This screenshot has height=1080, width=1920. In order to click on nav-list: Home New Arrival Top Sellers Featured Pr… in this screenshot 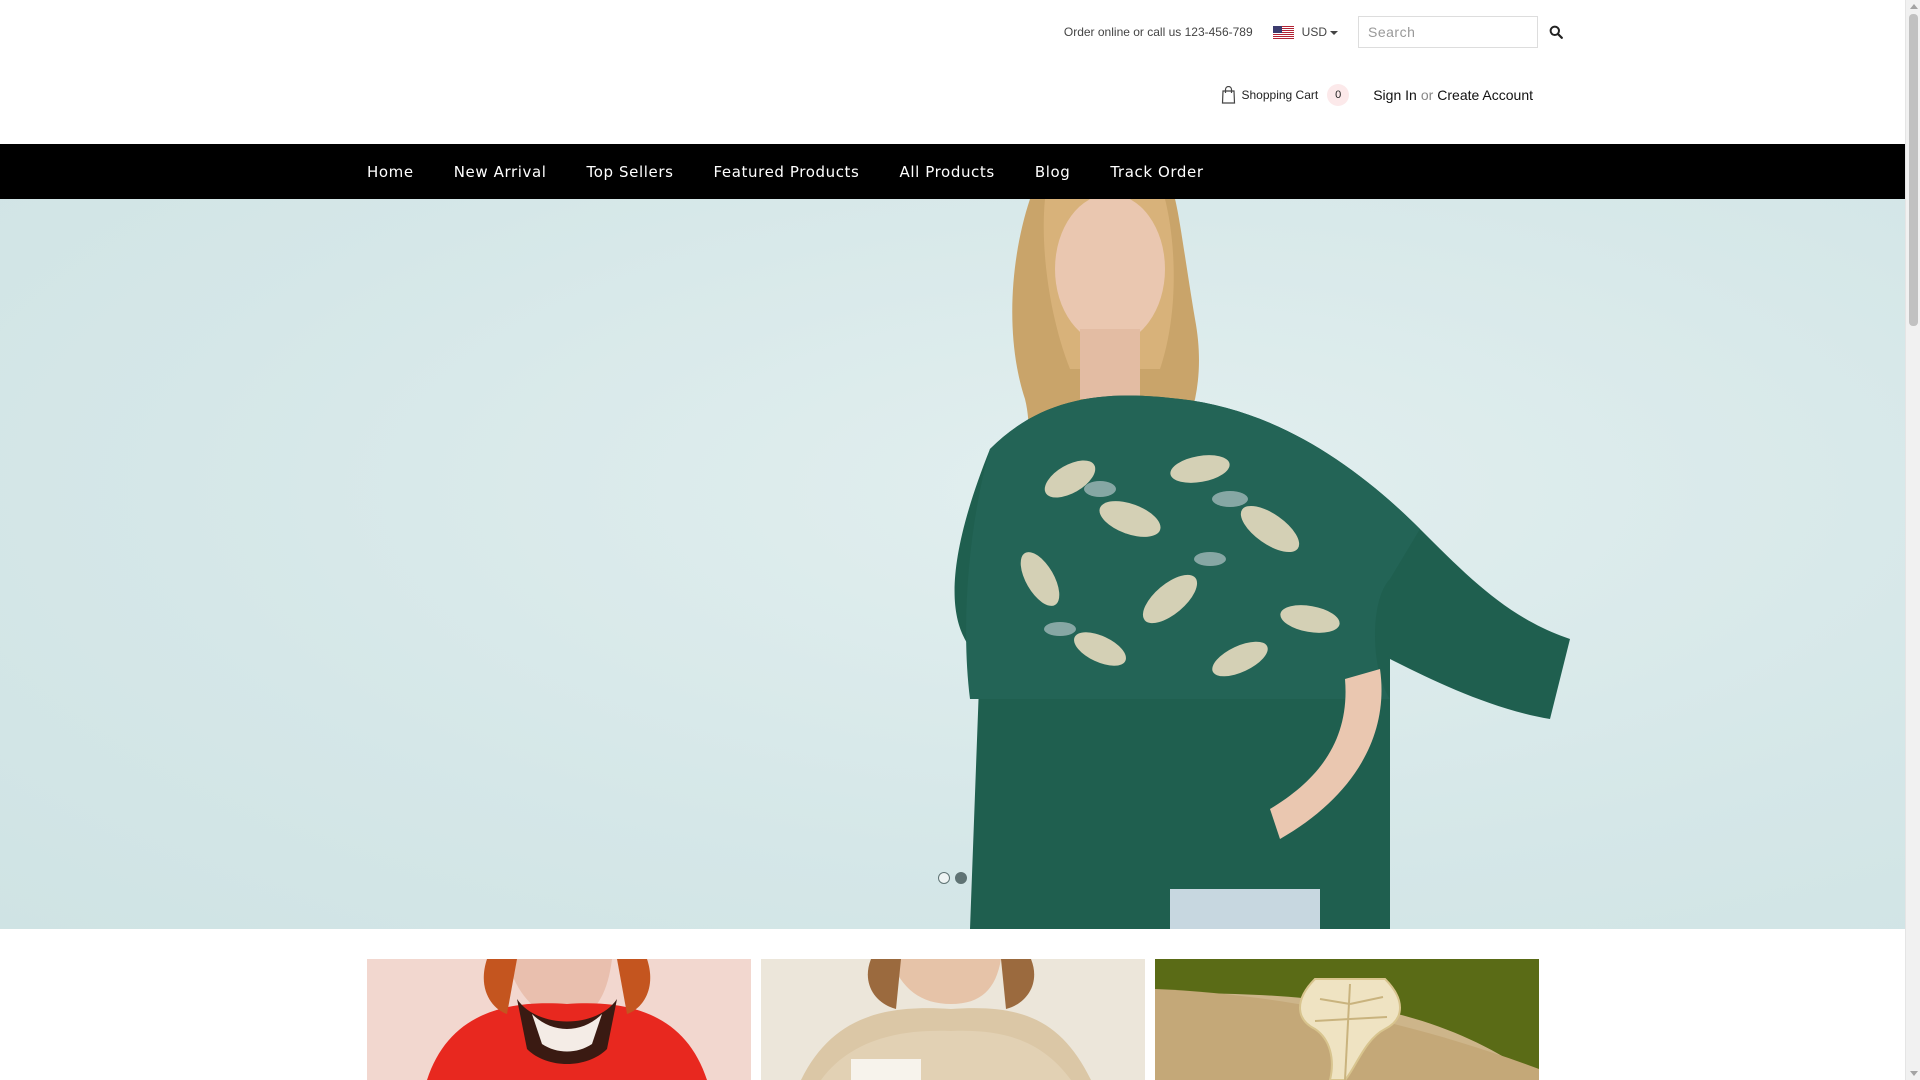, I will do `click(805, 171)`.